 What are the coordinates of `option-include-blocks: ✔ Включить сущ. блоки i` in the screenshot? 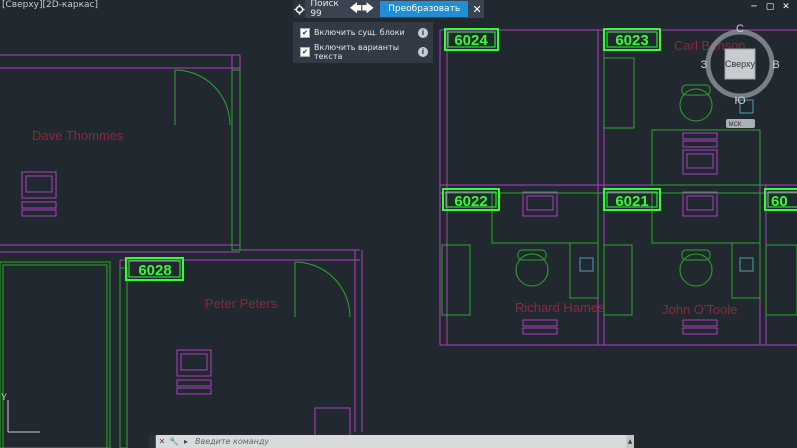 It's located at (363, 32).